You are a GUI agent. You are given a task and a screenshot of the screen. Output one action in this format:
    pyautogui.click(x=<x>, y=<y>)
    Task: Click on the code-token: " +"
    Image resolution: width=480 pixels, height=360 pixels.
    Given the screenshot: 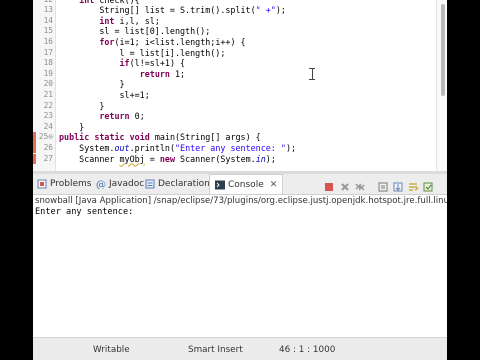 What is the action you would take?
    pyautogui.click(x=265, y=10)
    